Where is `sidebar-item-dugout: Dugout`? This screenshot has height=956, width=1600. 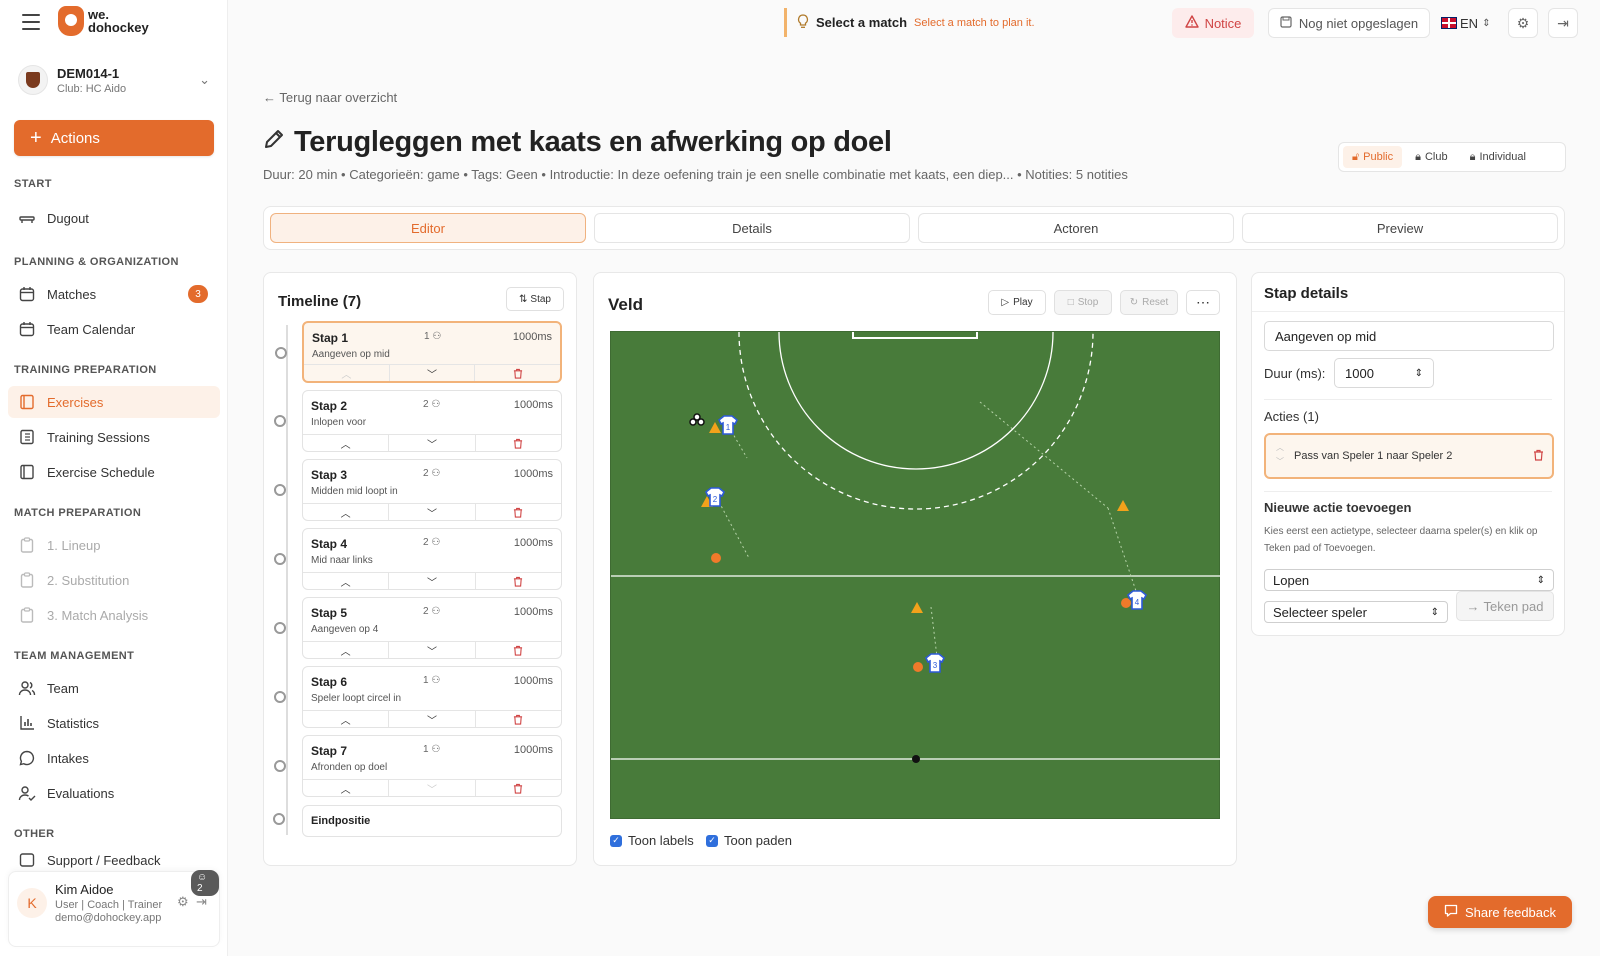 sidebar-item-dugout: Dugout is located at coordinates (114, 218).